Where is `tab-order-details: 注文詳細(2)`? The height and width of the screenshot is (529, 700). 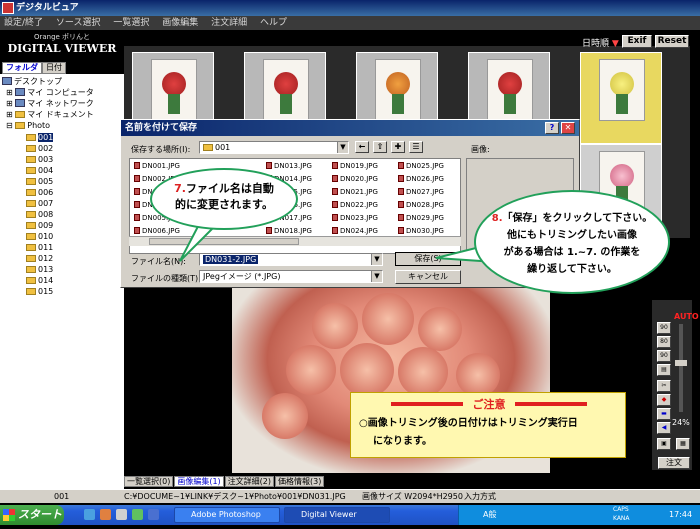 tab-order-details: 注文詳細(2) is located at coordinates (249, 481).